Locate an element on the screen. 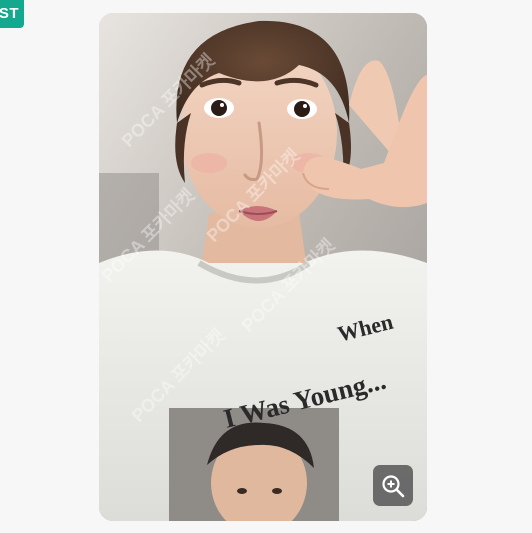  zoom-in-button is located at coordinates (393, 485).